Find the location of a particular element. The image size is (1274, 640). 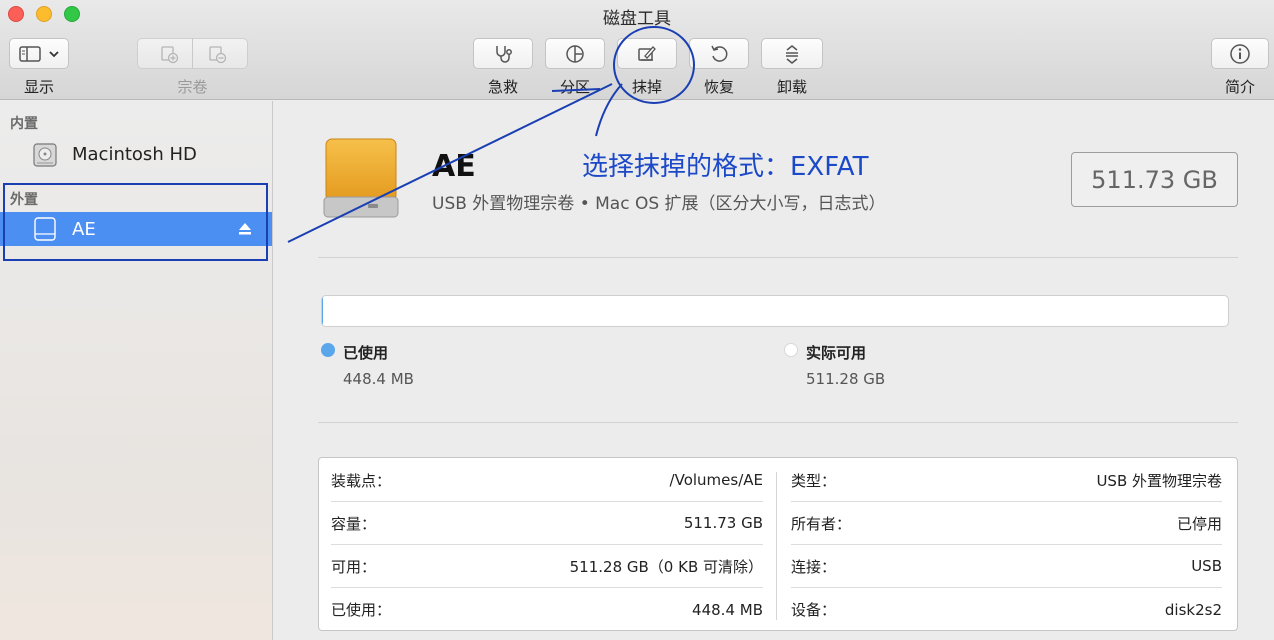

annotation-highlight-box is located at coordinates (135, 222).